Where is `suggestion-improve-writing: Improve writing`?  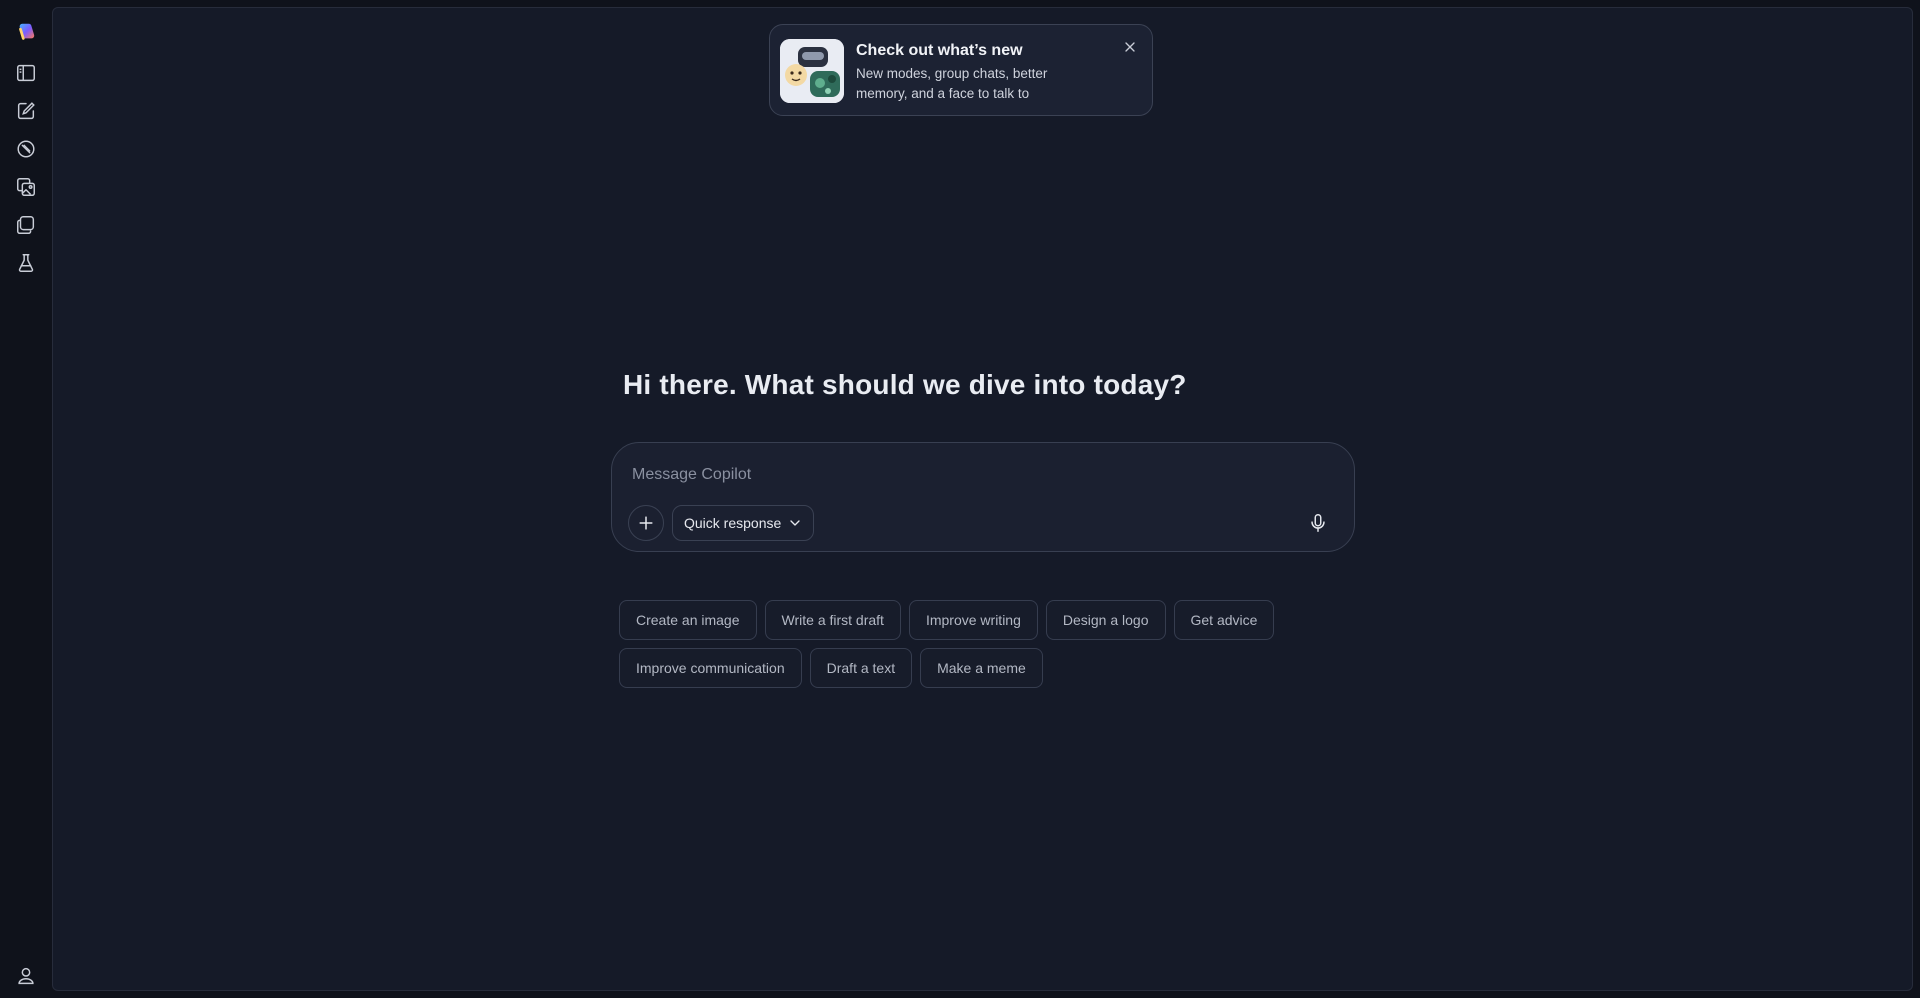 suggestion-improve-writing: Improve writing is located at coordinates (973, 620).